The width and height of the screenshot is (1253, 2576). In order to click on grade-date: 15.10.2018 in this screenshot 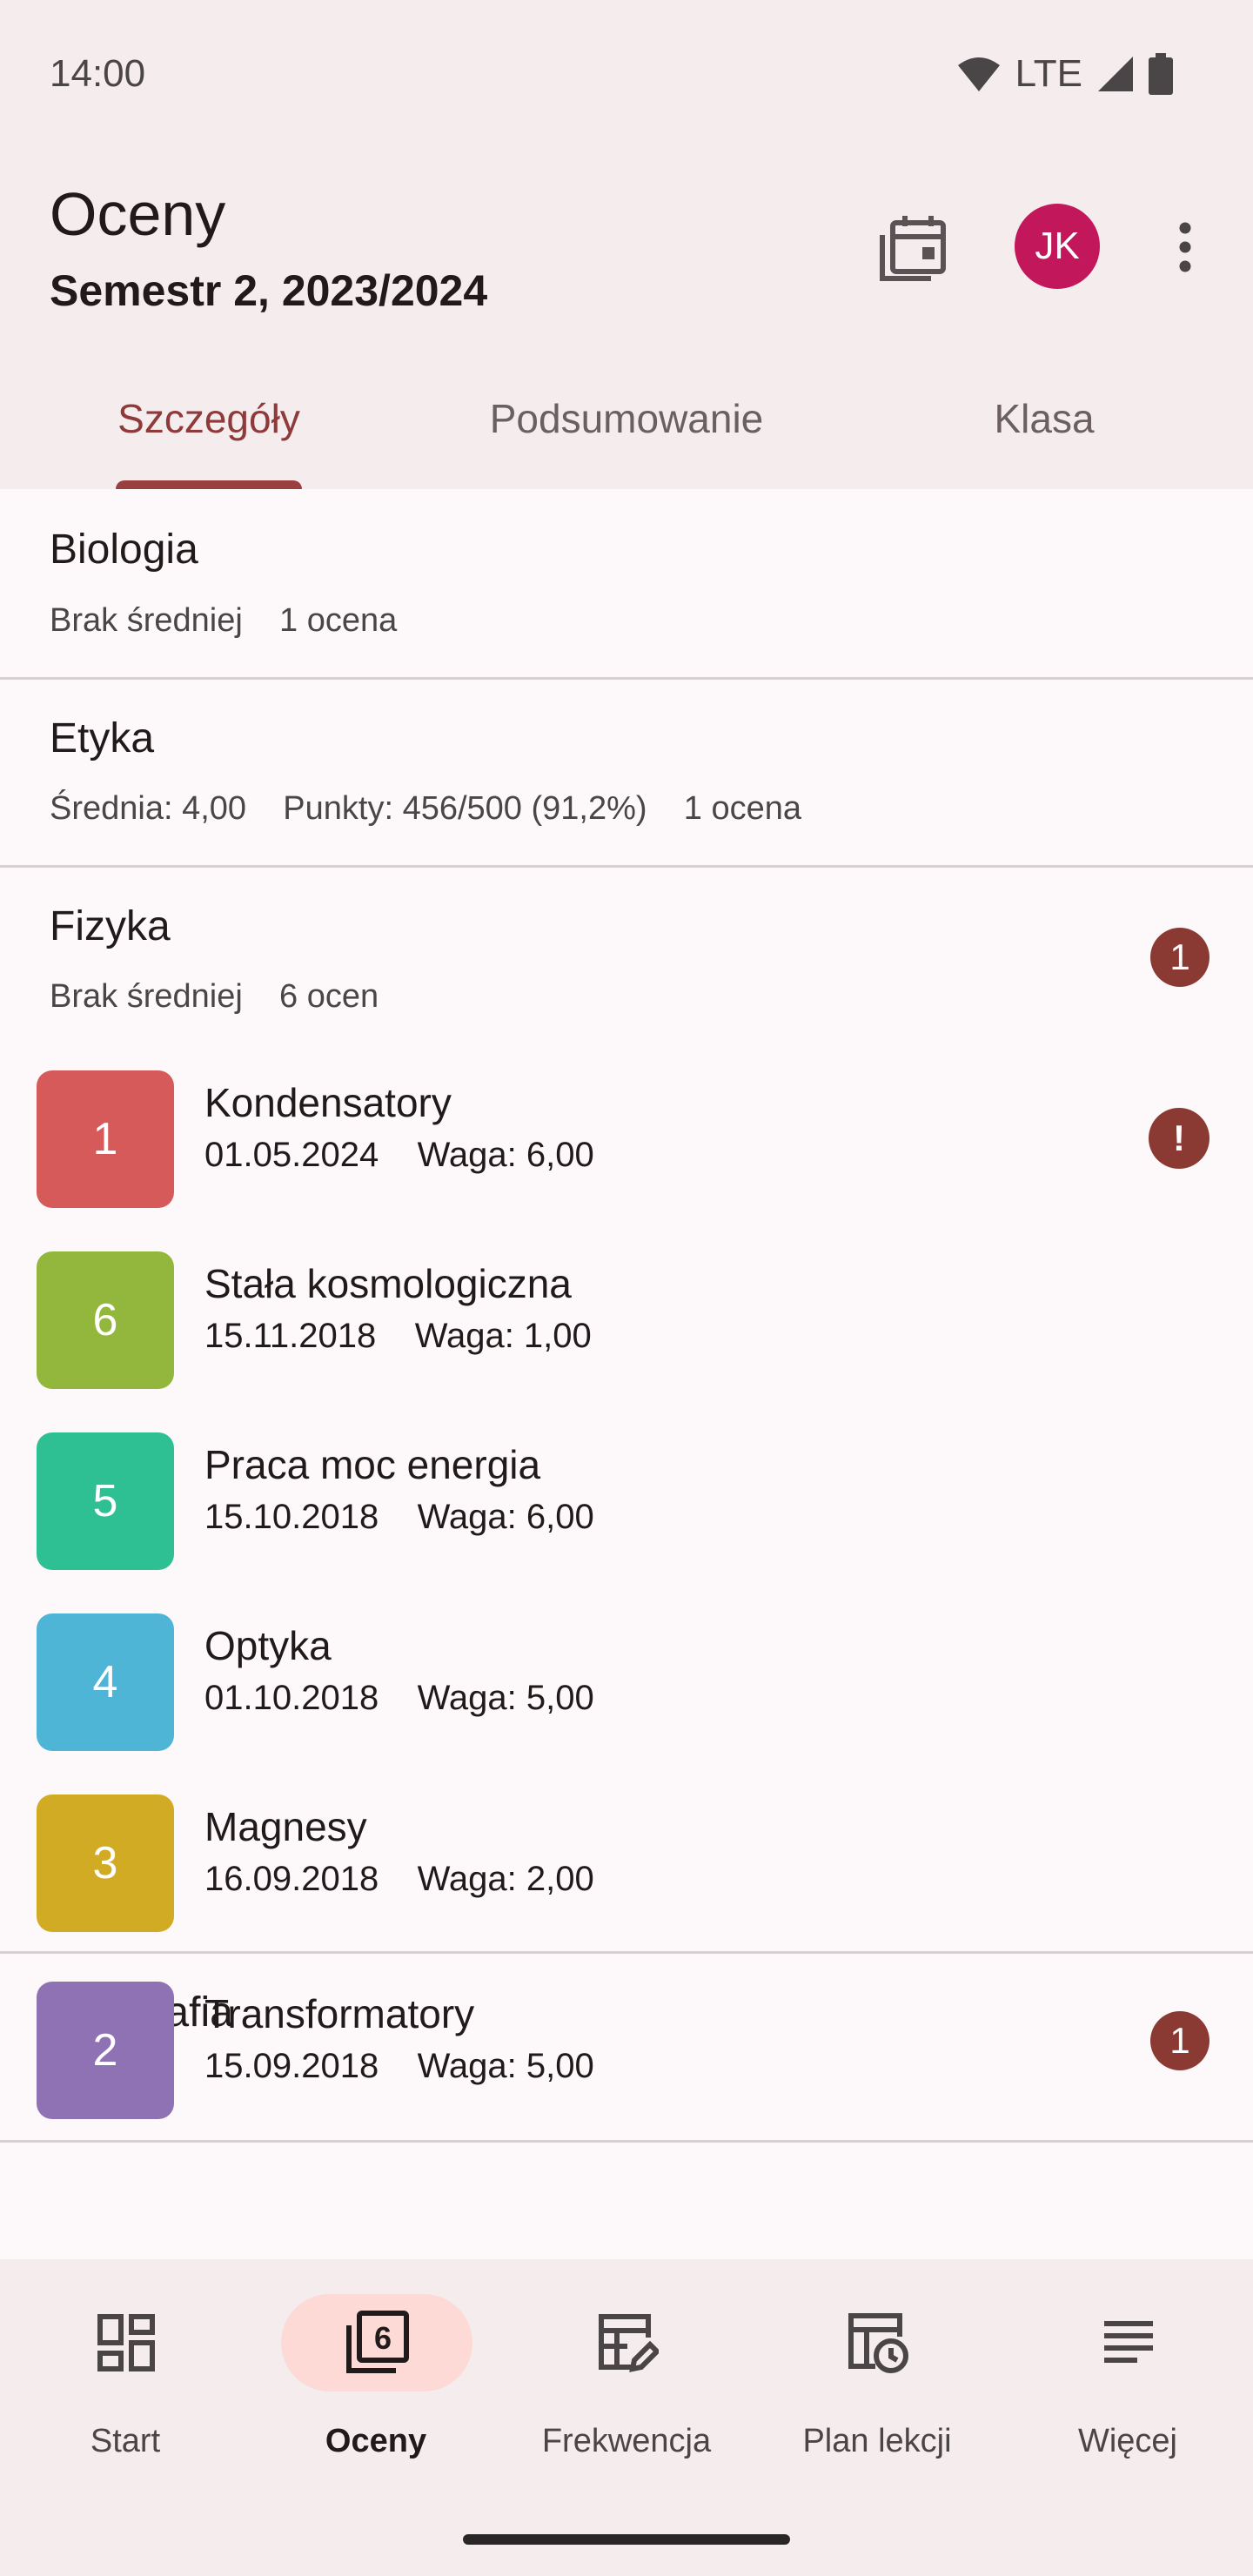, I will do `click(291, 1517)`.